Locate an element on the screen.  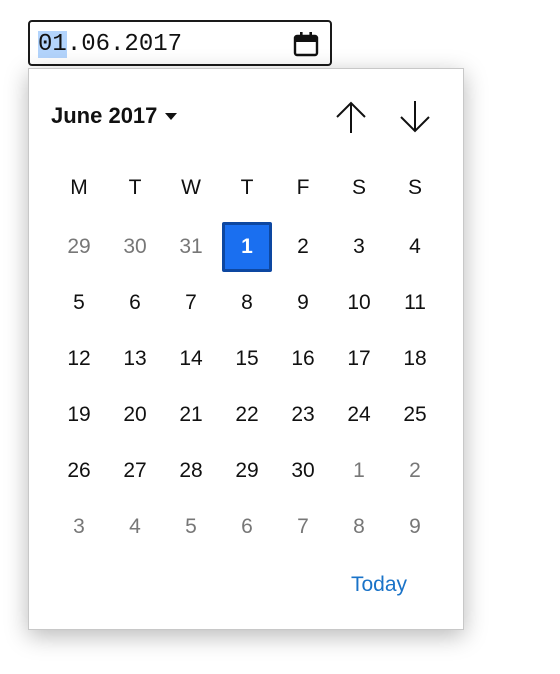
day-cell: 11 is located at coordinates (415, 303).